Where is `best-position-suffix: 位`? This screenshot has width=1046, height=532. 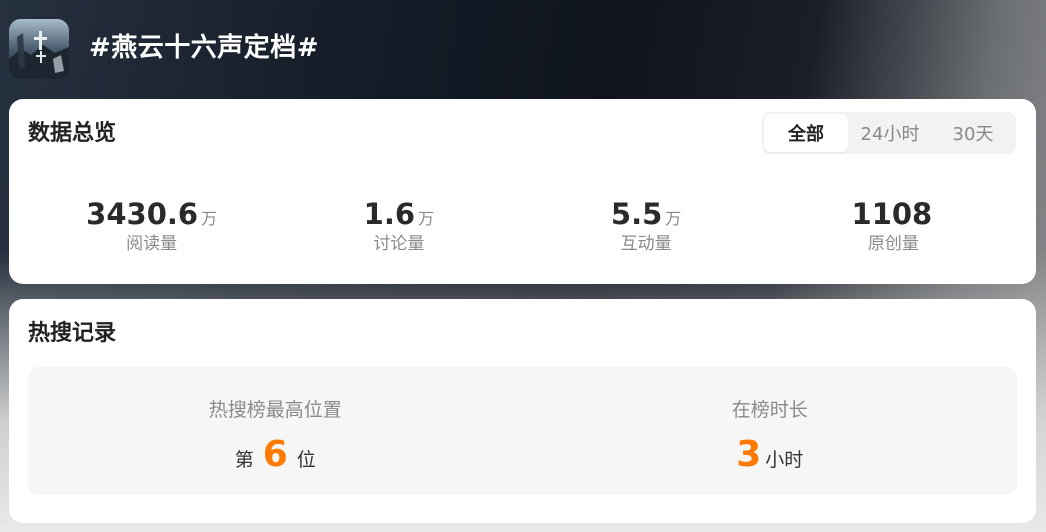
best-position-suffix: 位 is located at coordinates (306, 460).